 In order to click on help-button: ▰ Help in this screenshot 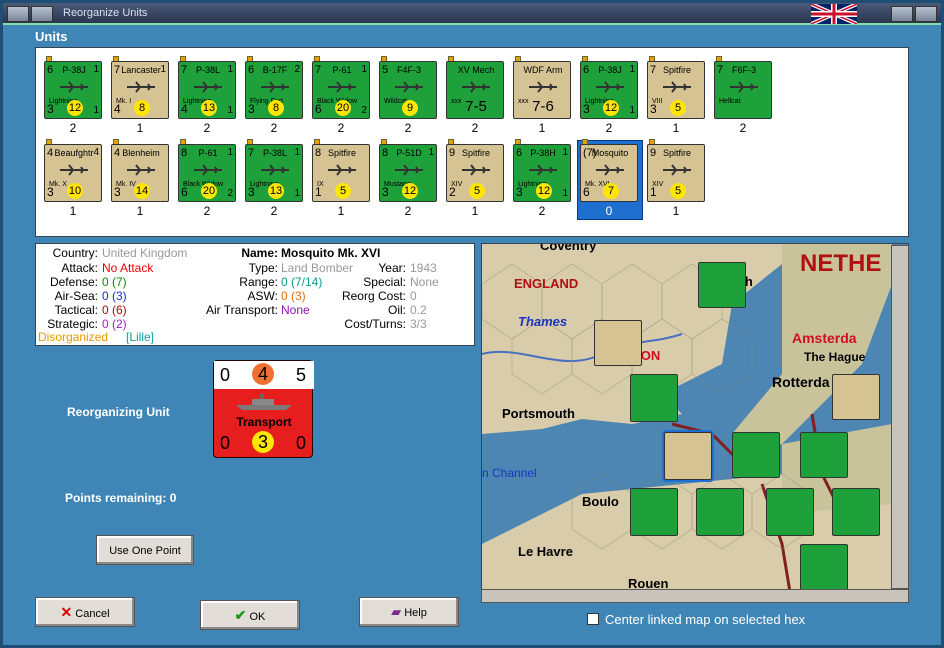, I will do `click(409, 612)`.